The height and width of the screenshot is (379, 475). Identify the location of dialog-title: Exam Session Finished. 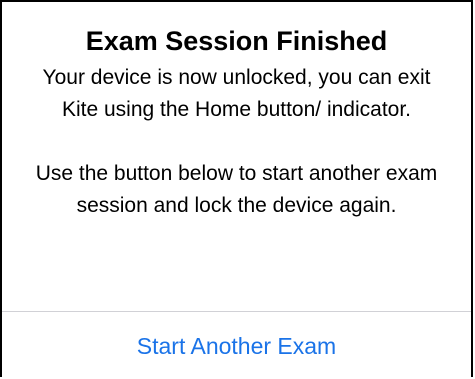
(236, 41).